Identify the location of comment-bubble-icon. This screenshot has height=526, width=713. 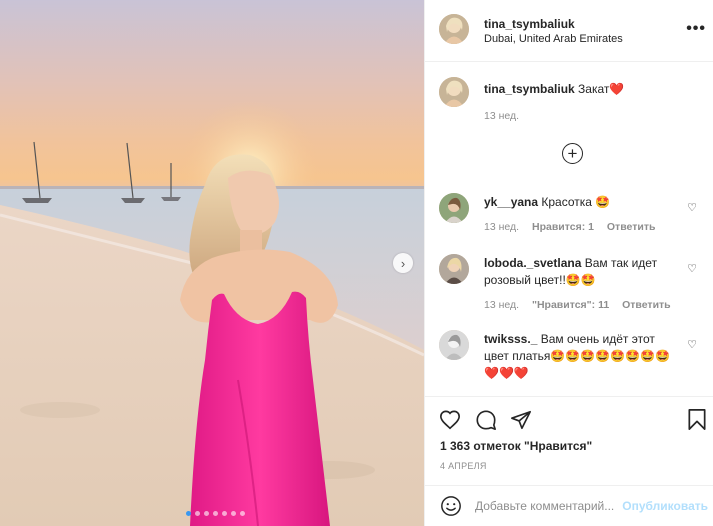
(486, 420).